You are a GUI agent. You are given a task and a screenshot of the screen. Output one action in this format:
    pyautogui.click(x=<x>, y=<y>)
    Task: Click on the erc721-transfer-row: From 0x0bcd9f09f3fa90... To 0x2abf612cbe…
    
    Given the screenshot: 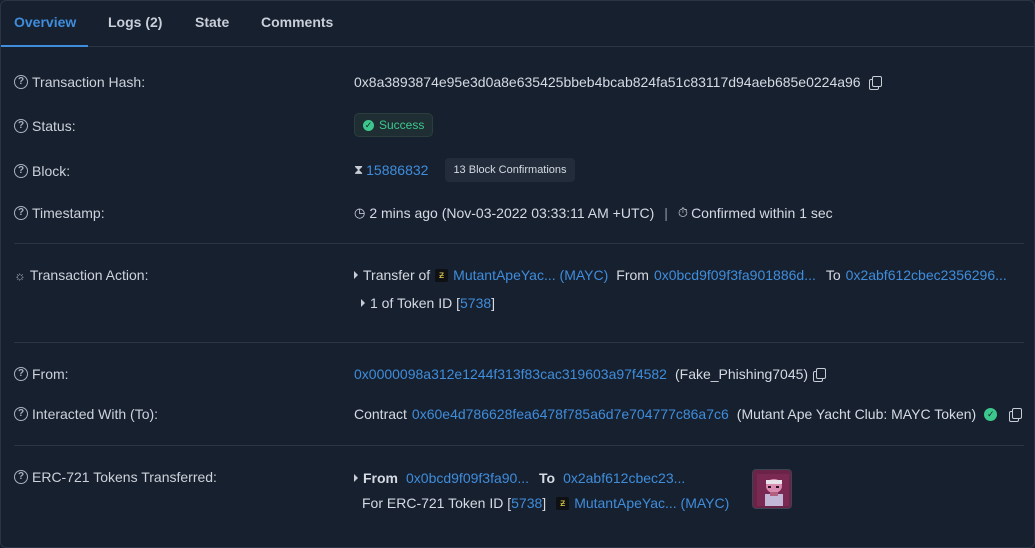 What is the action you would take?
    pyautogui.click(x=519, y=478)
    